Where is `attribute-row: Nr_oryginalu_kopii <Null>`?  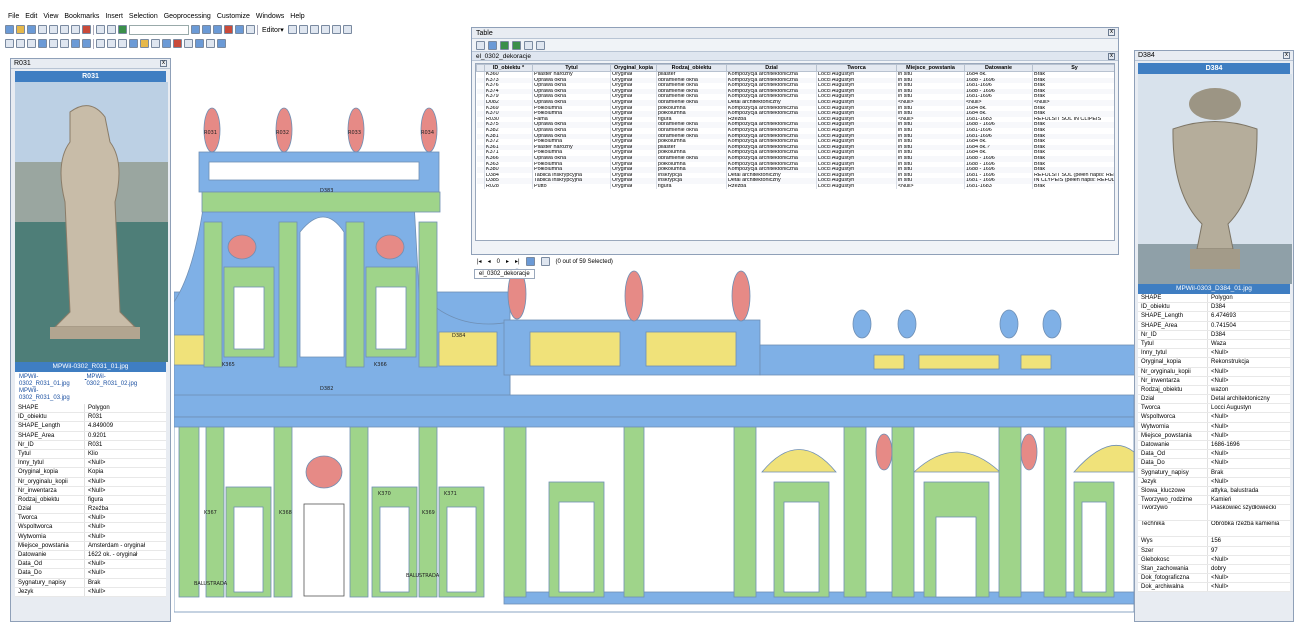 attribute-row: Nr_oryginalu_kopii <Null> is located at coordinates (90, 482).